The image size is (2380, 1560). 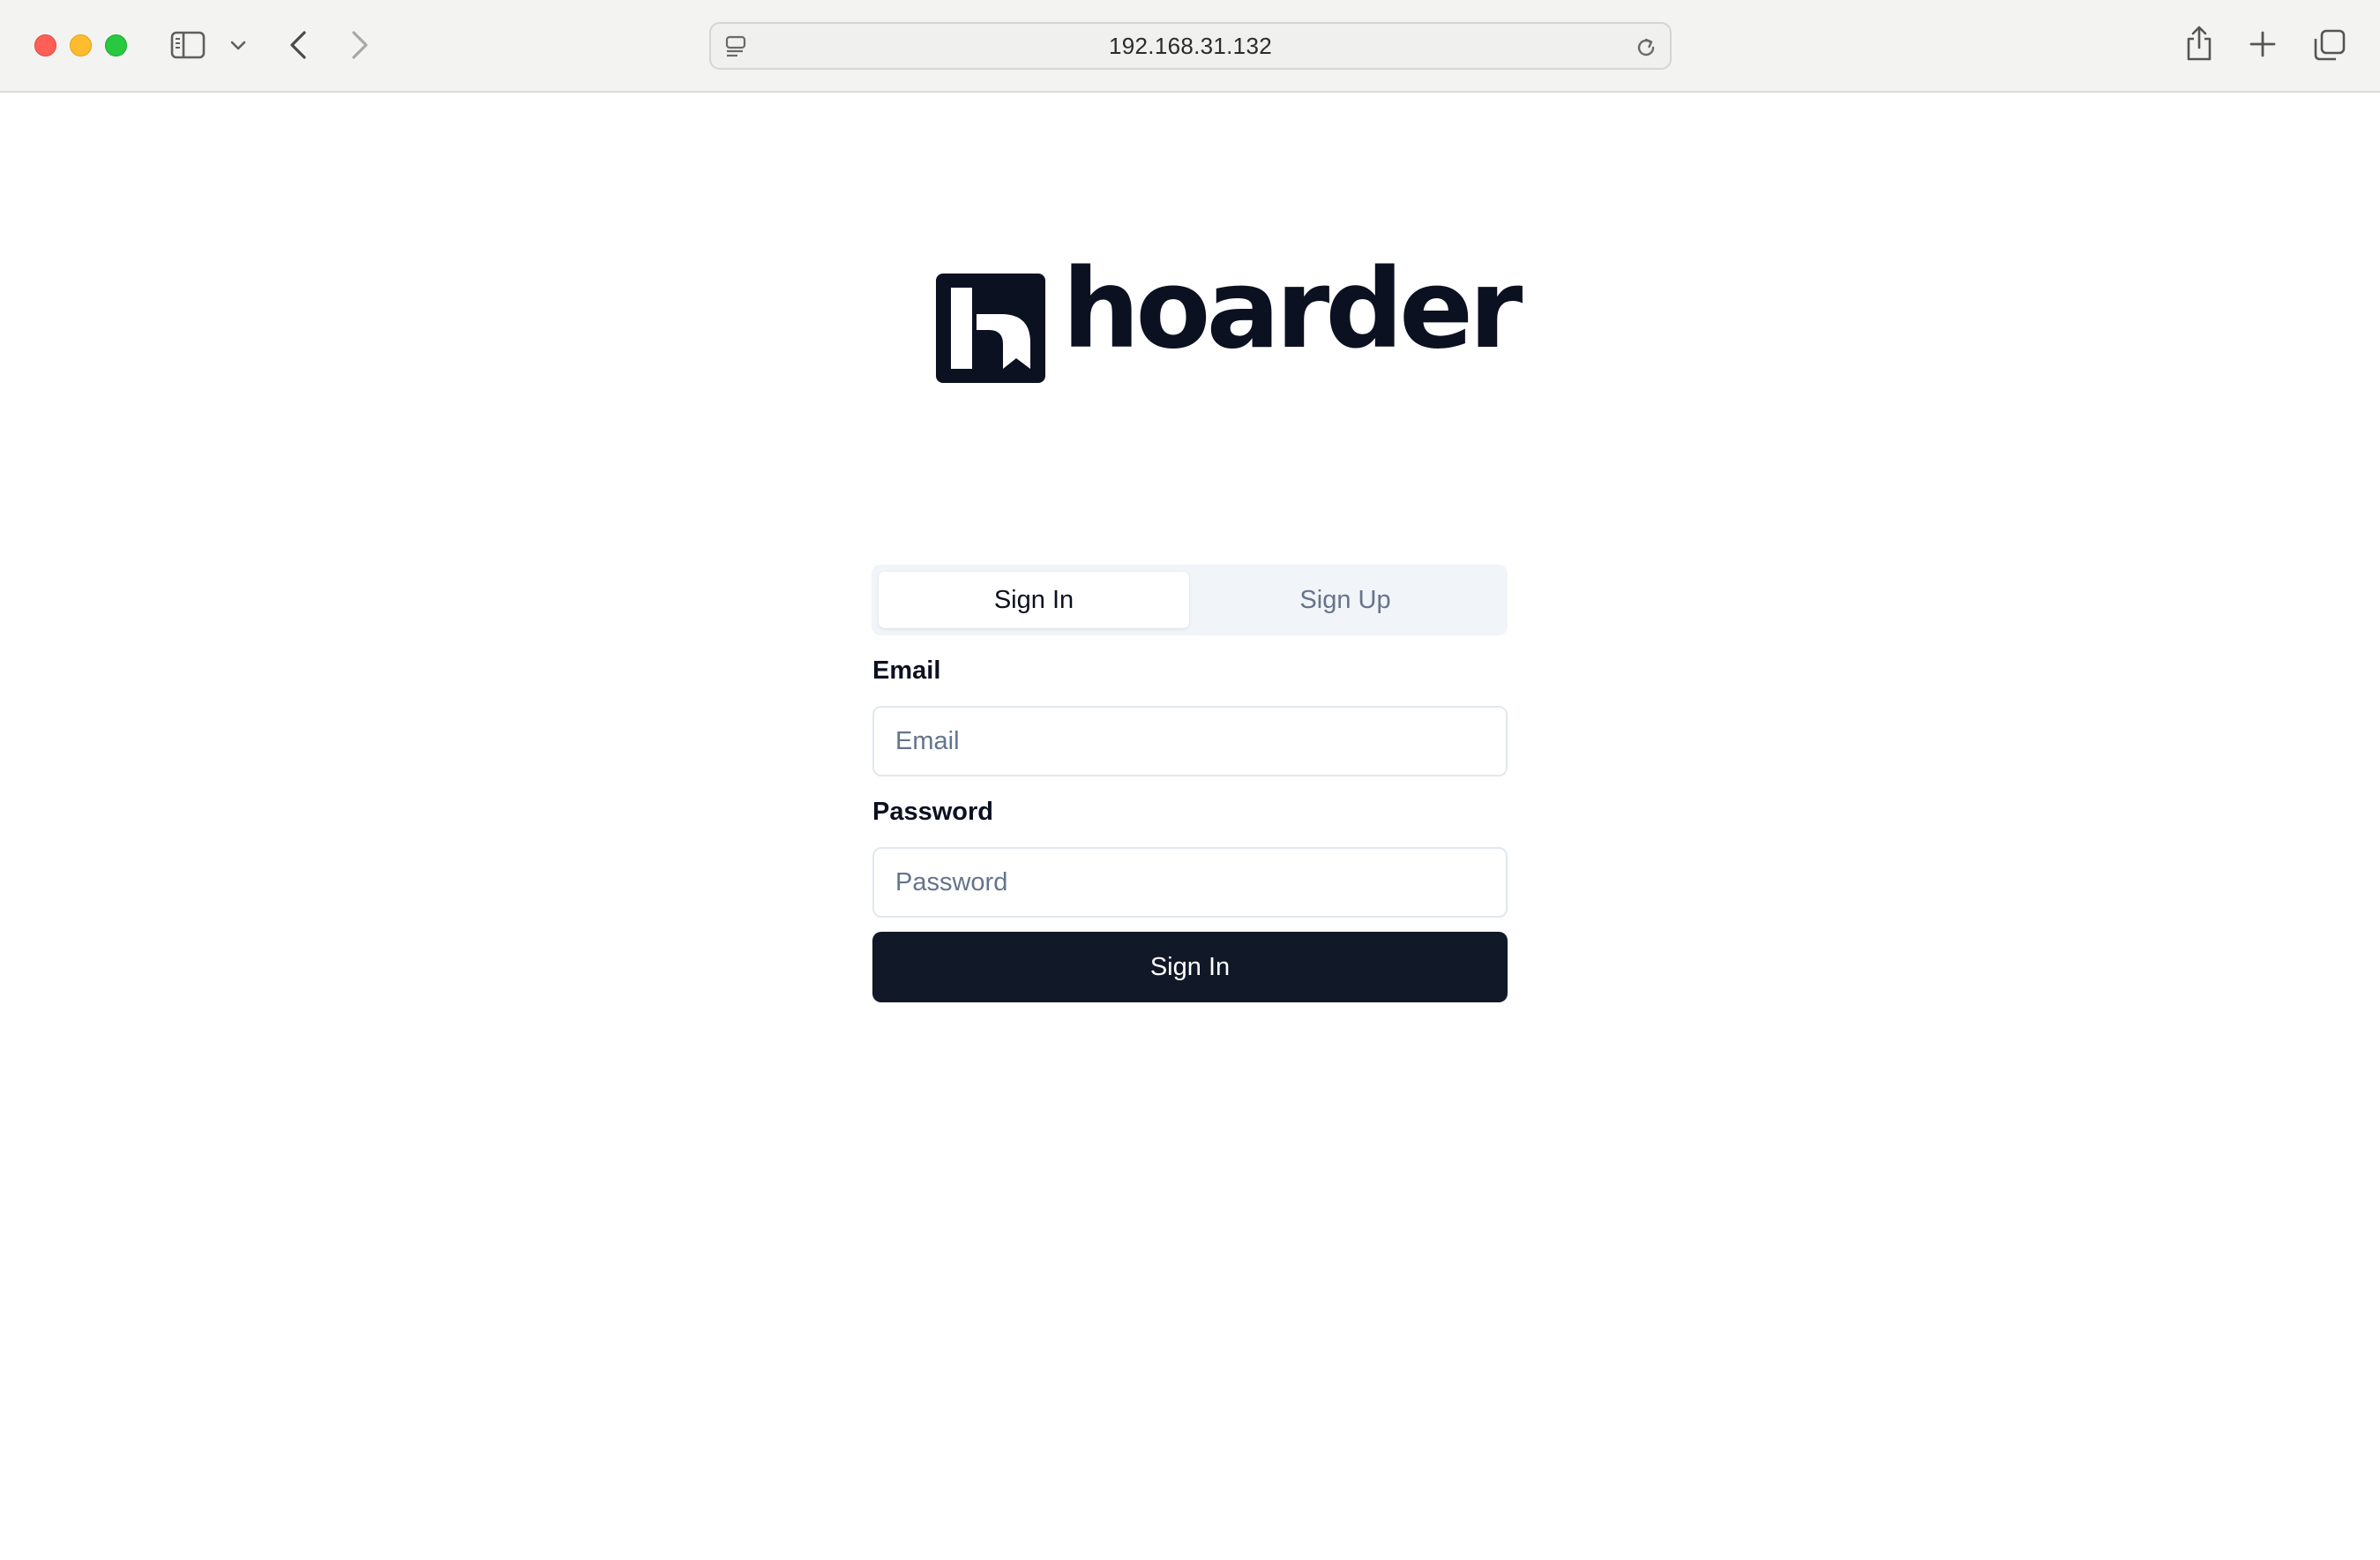 What do you see at coordinates (81, 45) in the screenshot?
I see `minimize-window-button` at bounding box center [81, 45].